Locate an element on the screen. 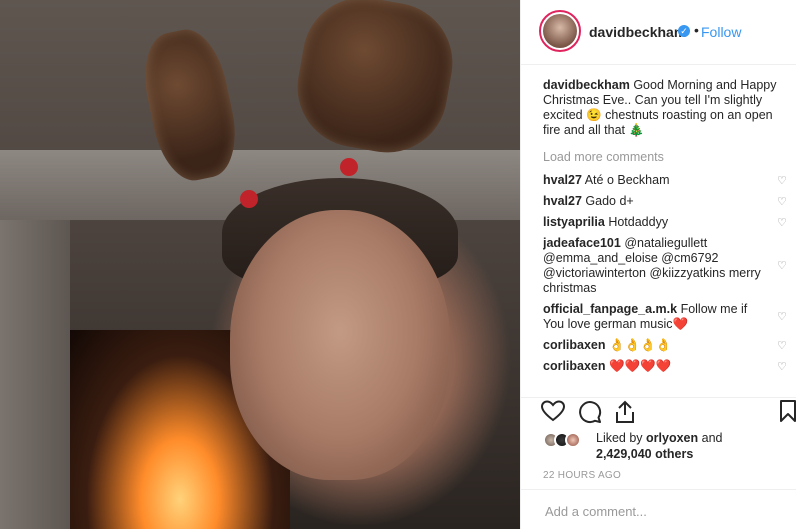 Image resolution: width=796 pixels, height=529 pixels. comment-item: corlibaxen ❤️❤️❤️❤️ ♡ is located at coordinates (667, 366).